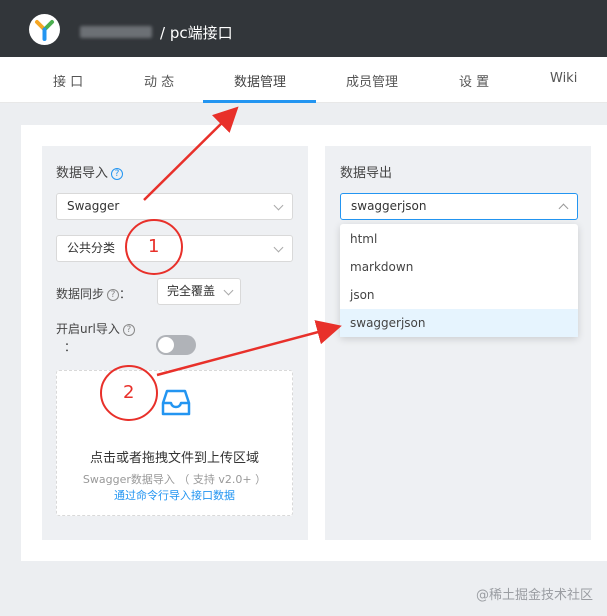 This screenshot has height=616, width=607. I want to click on option-swaggerjson: swaggerjson, so click(459, 323).